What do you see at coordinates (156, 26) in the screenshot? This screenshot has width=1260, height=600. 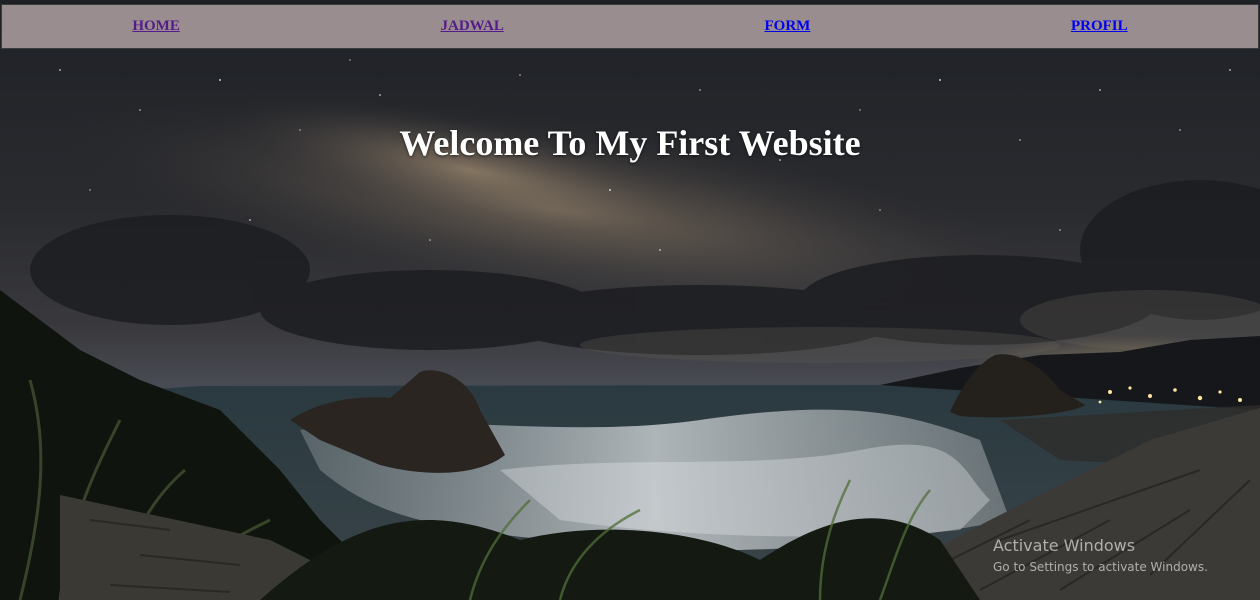 I see `nav-link-home: HOME` at bounding box center [156, 26].